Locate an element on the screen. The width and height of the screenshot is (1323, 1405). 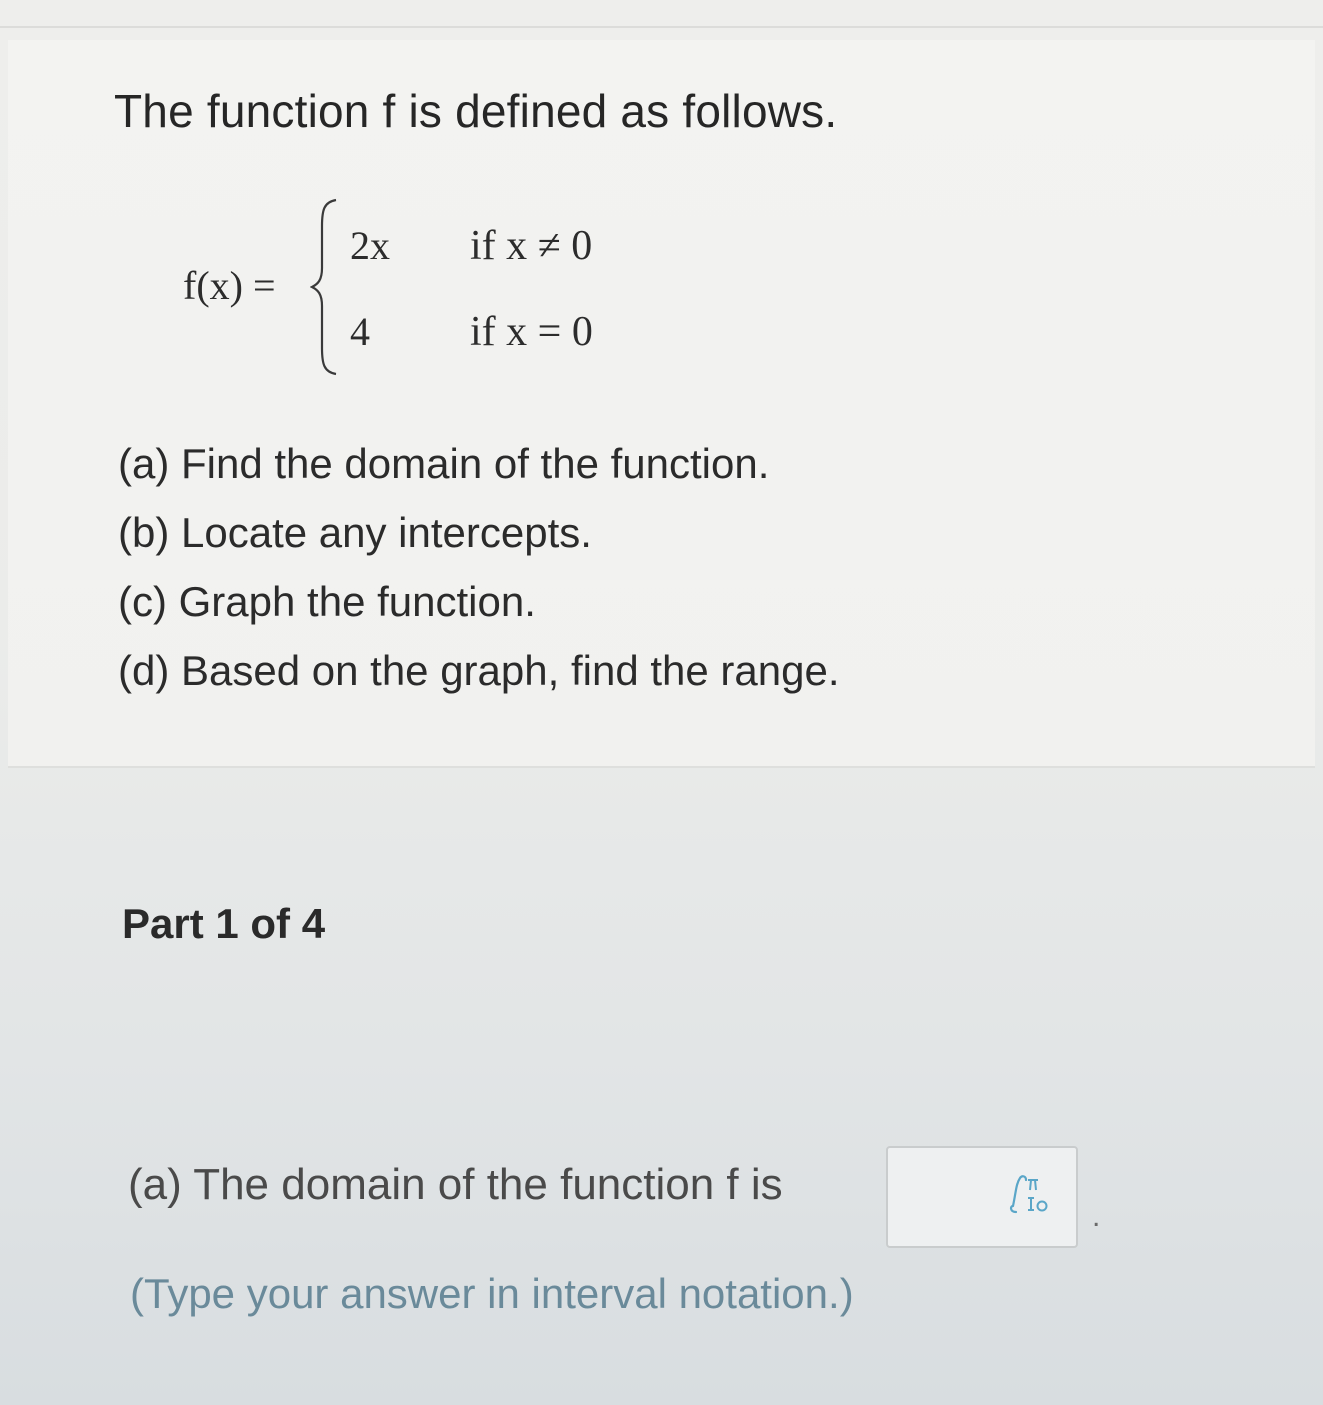
trailing-period: . is located at coordinates (1096, 1216).